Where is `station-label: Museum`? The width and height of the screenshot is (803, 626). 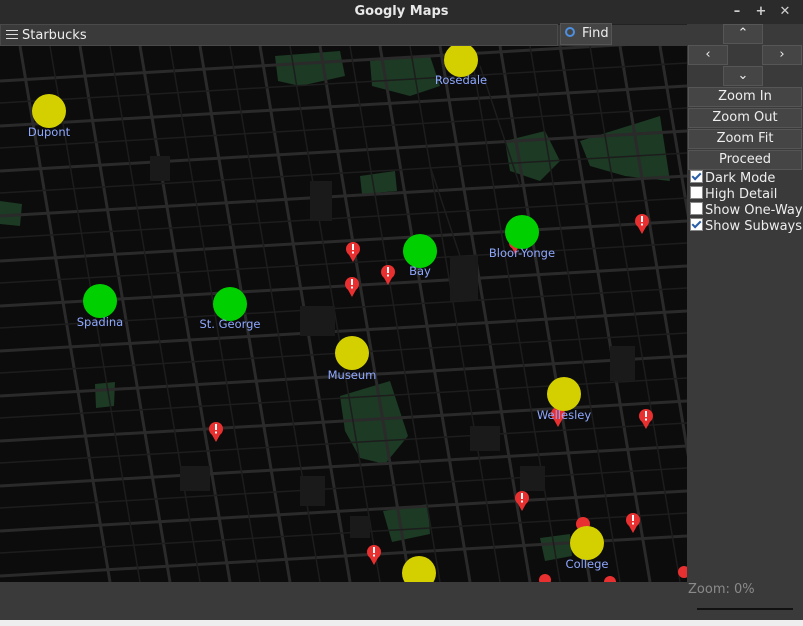 station-label: Museum is located at coordinates (352, 375).